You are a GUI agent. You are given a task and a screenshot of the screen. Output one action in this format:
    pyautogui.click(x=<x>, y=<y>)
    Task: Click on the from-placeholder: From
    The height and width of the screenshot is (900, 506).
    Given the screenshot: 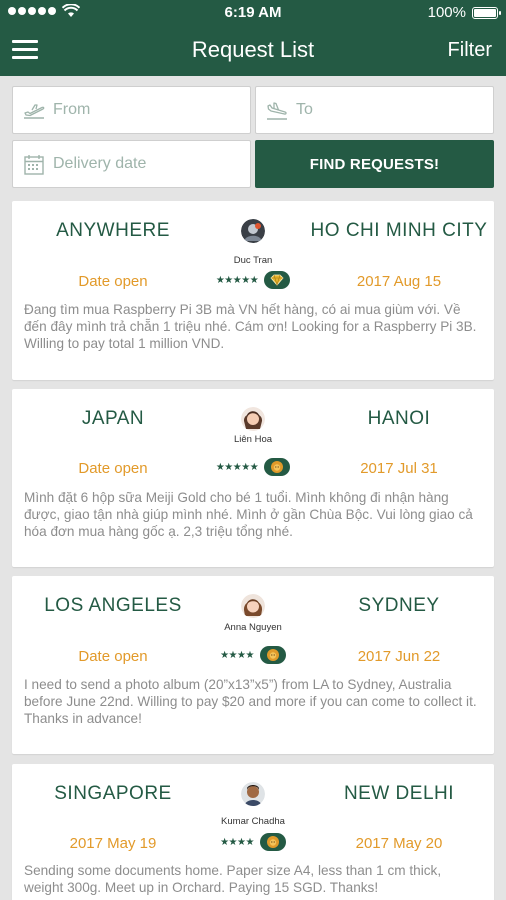 What is the action you would take?
    pyautogui.click(x=72, y=109)
    